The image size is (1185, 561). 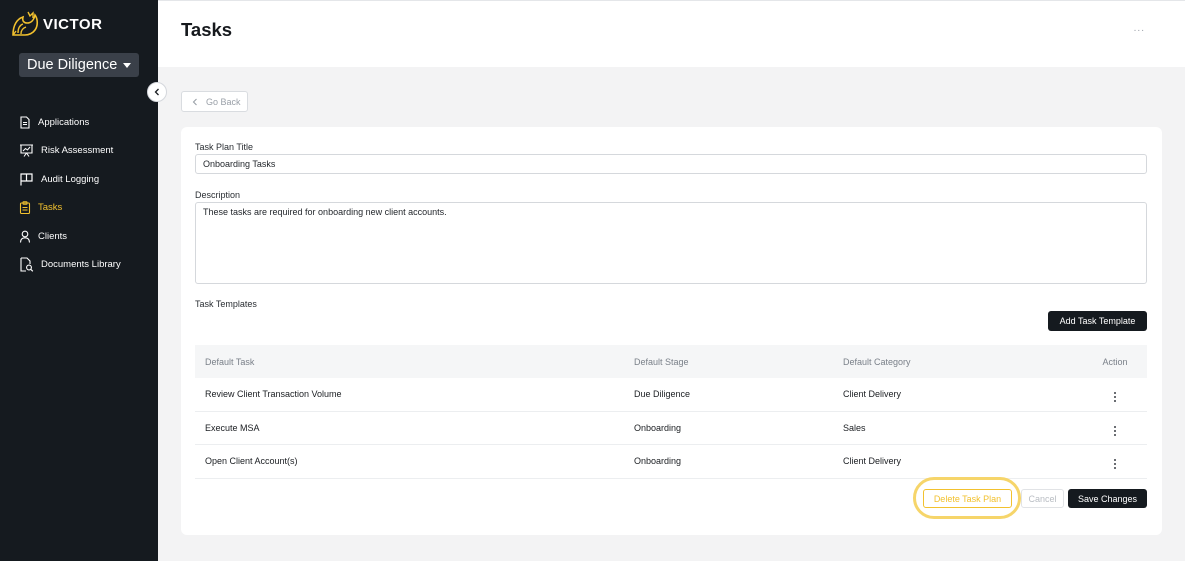 I want to click on cancel-button: Cancel, so click(x=1042, y=498).